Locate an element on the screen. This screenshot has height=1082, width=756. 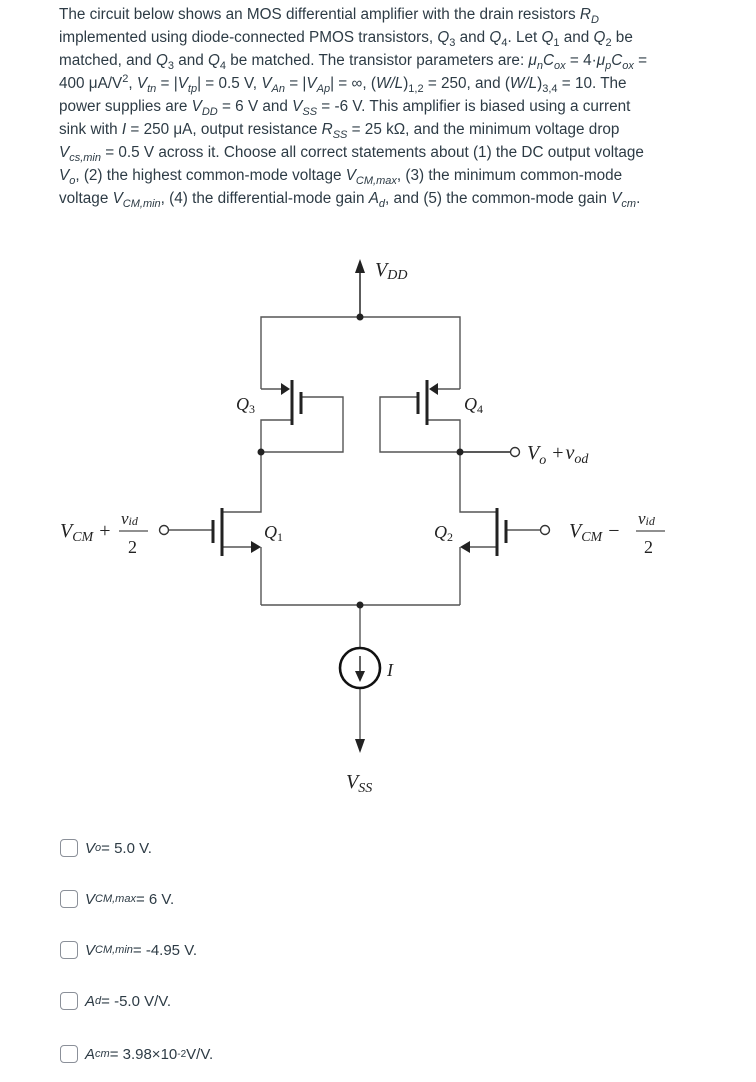
q4-gate-wire is located at coordinates (419, 424).